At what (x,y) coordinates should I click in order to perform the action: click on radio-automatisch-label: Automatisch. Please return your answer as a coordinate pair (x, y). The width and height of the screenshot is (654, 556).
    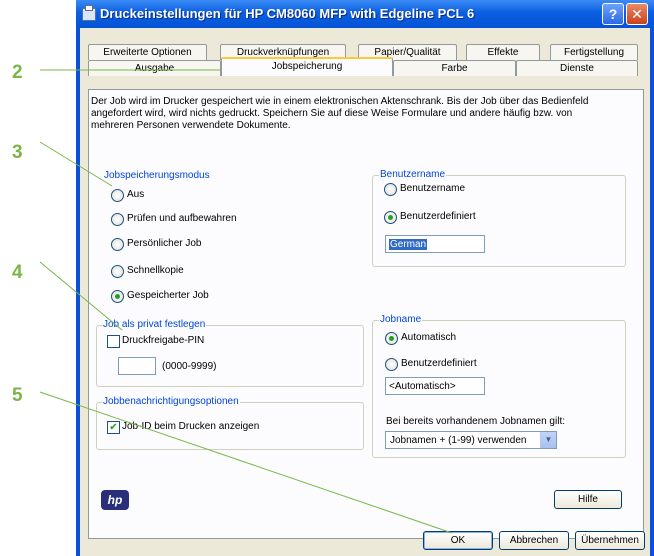
    Looking at the image, I should click on (429, 337).